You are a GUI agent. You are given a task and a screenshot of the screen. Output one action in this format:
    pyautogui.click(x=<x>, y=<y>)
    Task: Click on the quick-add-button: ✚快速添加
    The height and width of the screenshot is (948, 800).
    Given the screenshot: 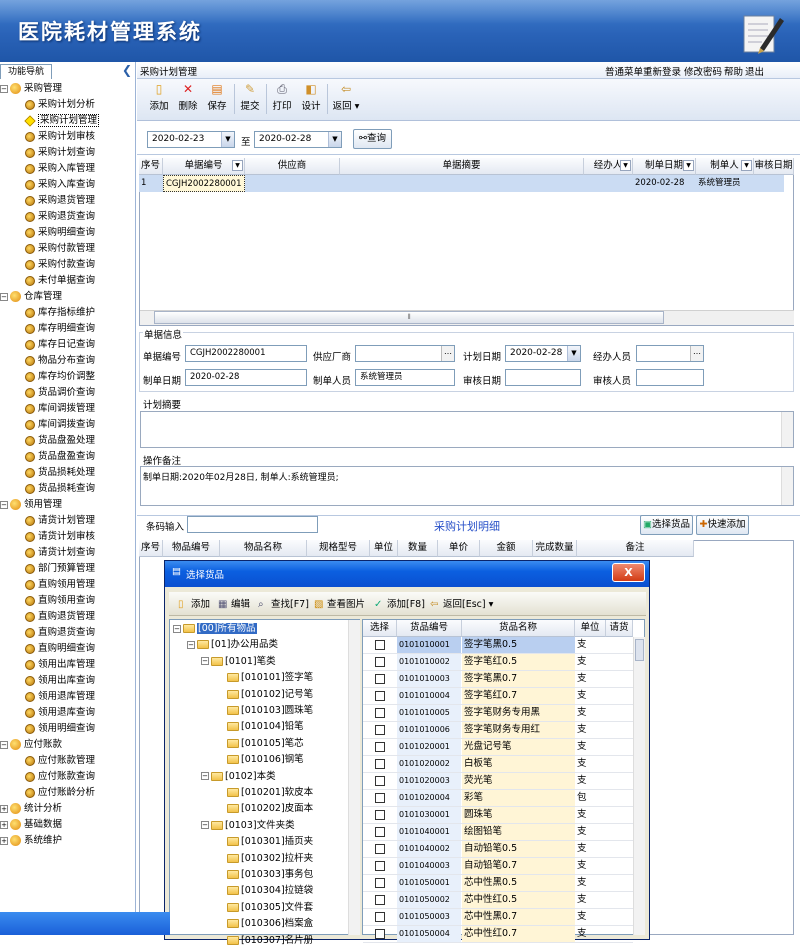 What is the action you would take?
    pyautogui.click(x=722, y=525)
    